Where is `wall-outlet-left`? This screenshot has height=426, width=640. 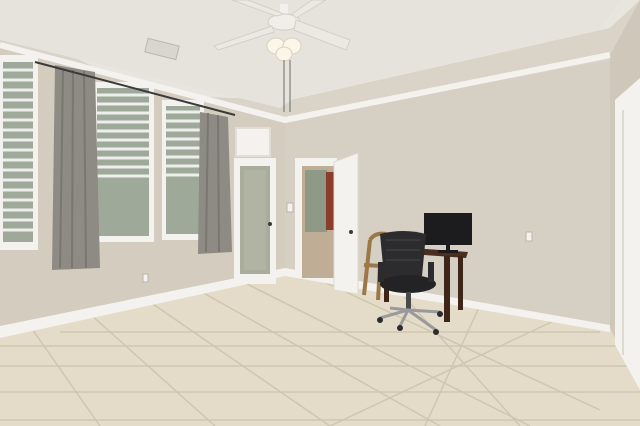 wall-outlet-left is located at coordinates (145, 278).